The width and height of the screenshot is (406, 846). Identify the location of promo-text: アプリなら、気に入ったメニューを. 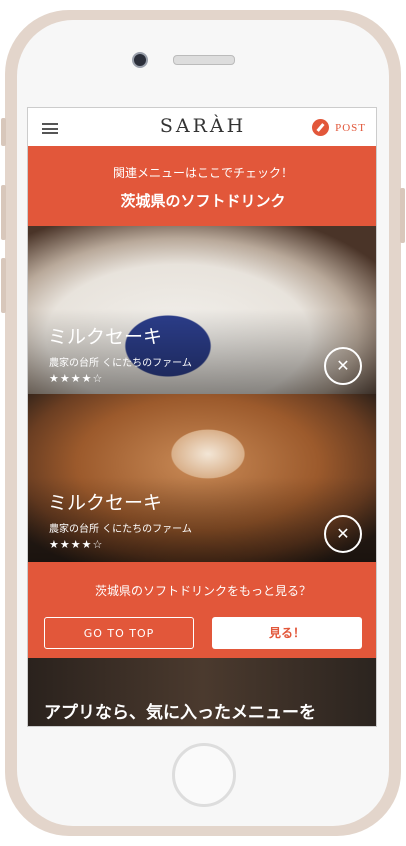
(180, 713).